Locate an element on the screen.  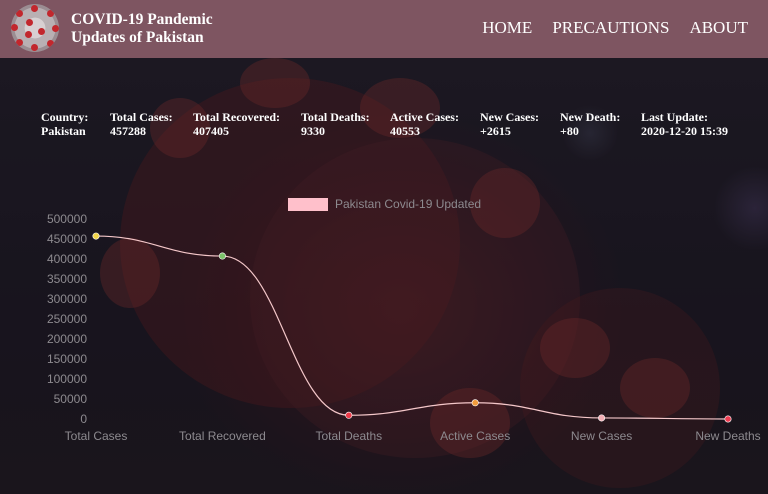
y-tick-label: 50000 is located at coordinates (71, 399).